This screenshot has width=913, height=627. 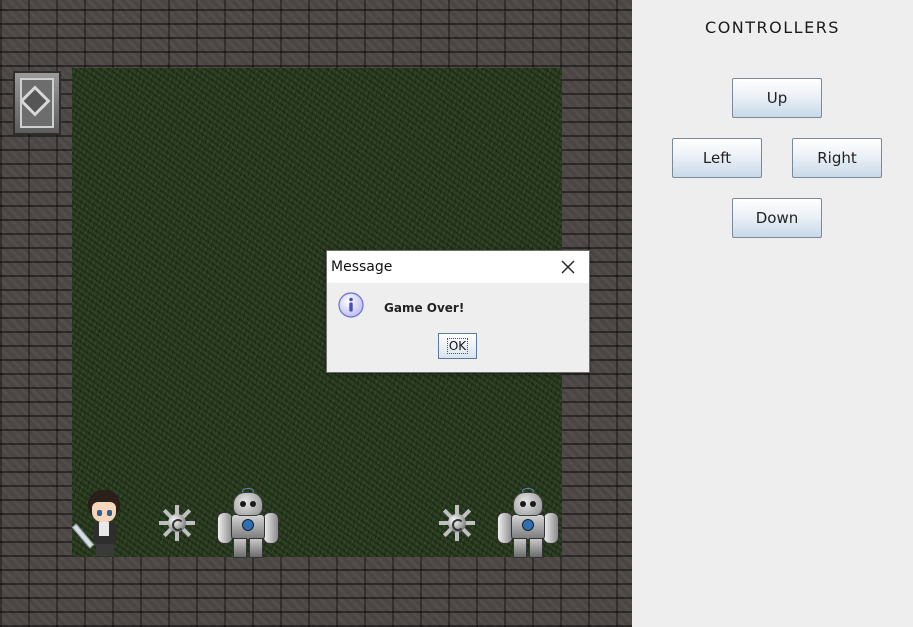 I want to click on exit-door-icon, so click(x=37, y=103).